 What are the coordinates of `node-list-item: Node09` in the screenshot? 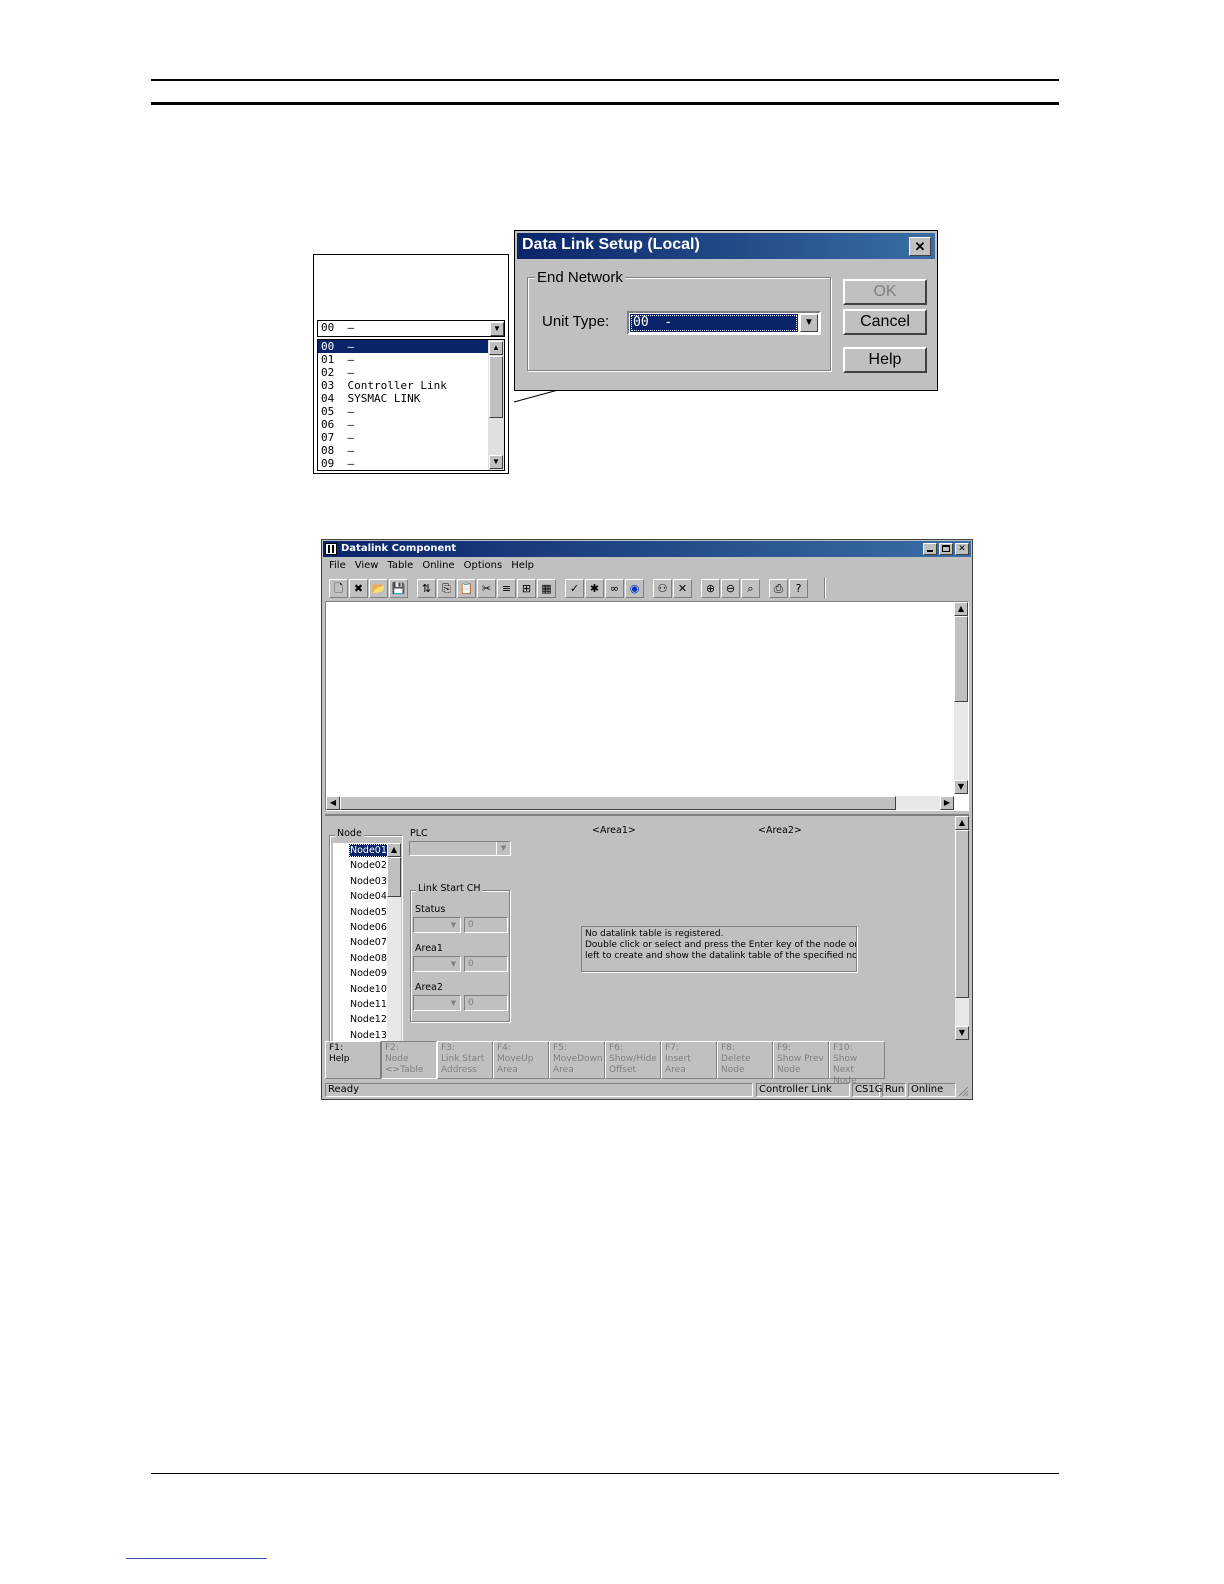 It's located at (368, 973).